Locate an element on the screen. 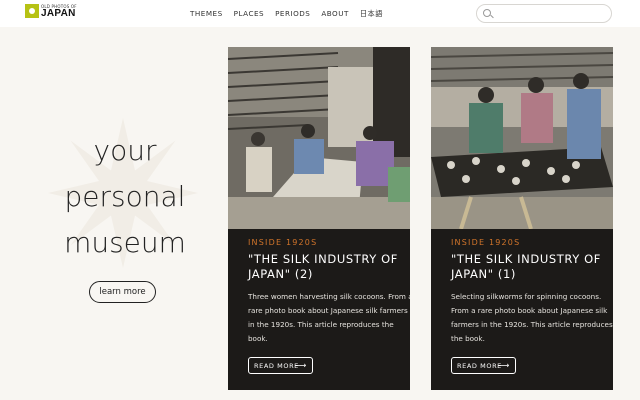 The image size is (640, 400). hero-title: your personal museum is located at coordinates (125, 197).